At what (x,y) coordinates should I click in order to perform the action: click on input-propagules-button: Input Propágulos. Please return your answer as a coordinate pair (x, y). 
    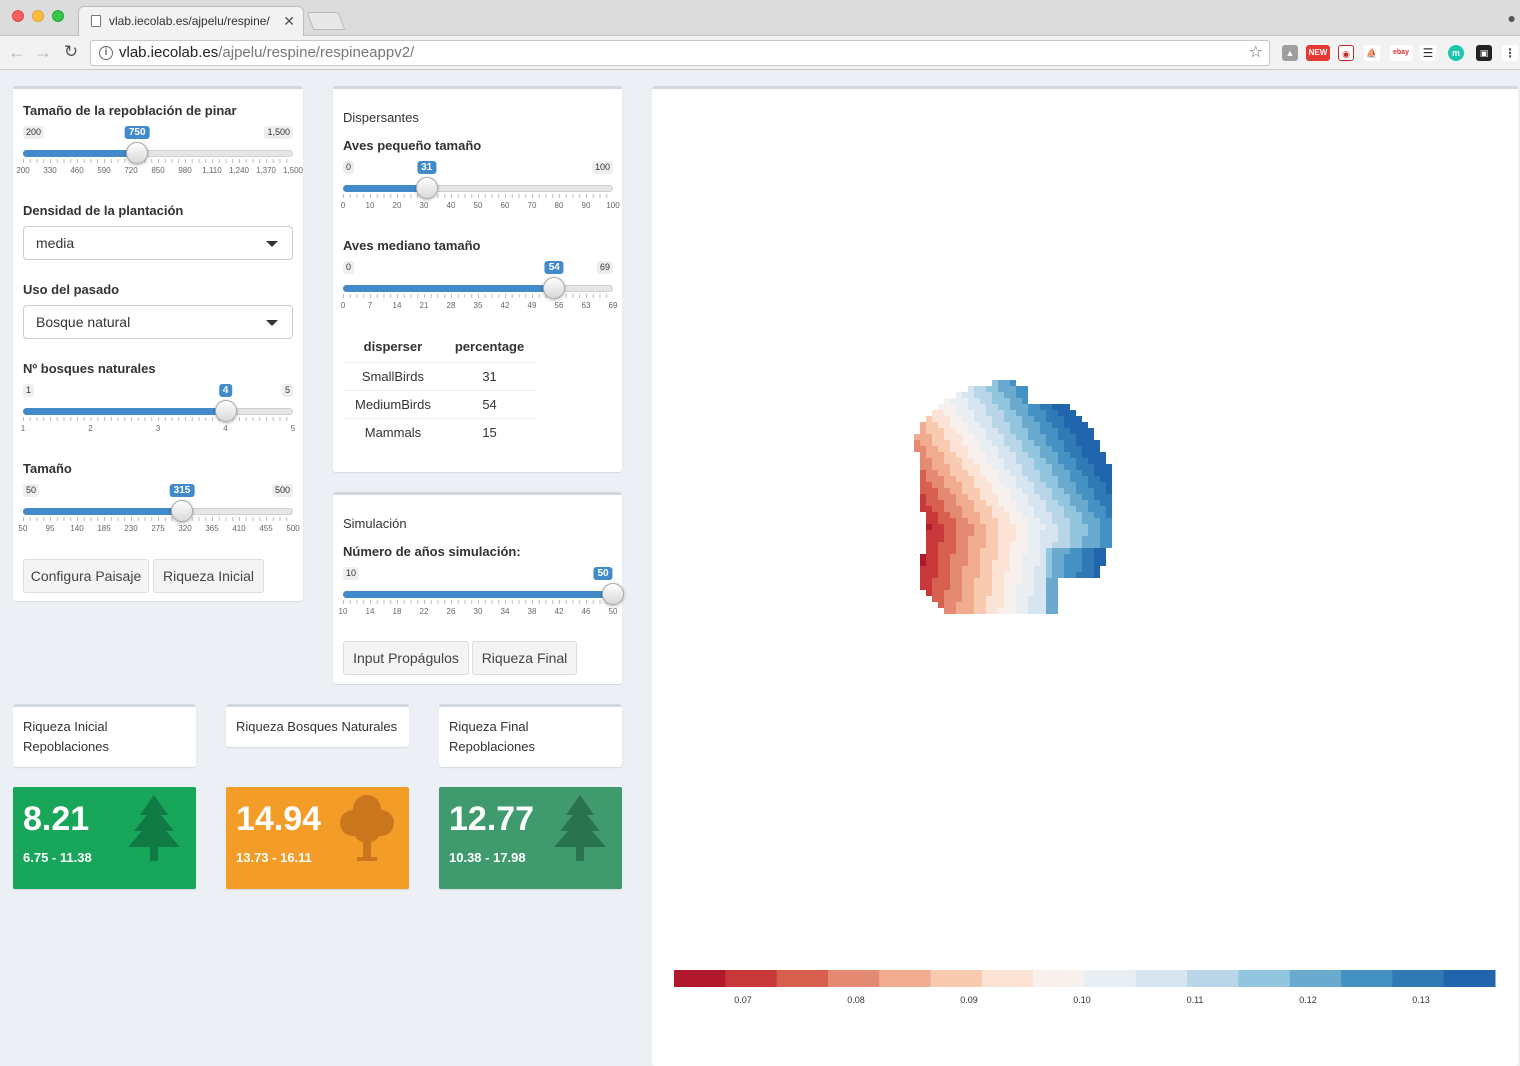
    Looking at the image, I should click on (406, 658).